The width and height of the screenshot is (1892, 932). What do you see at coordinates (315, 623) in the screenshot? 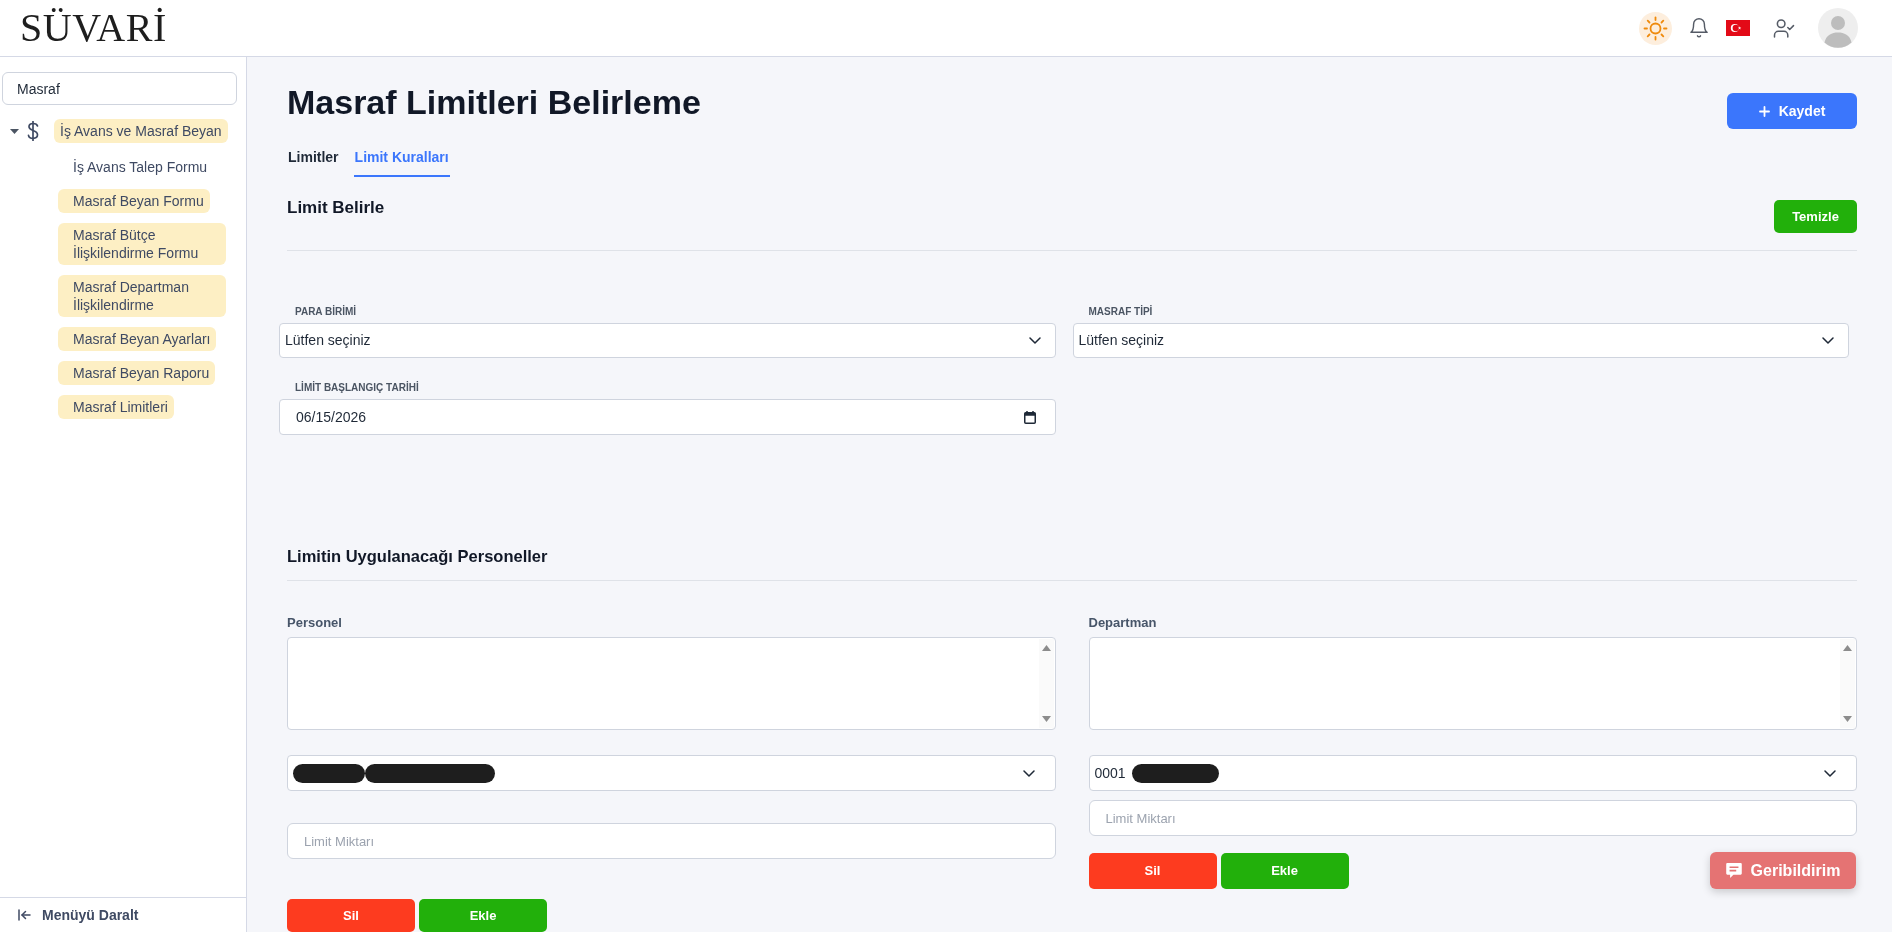
I see `field-label: Personel` at bounding box center [315, 623].